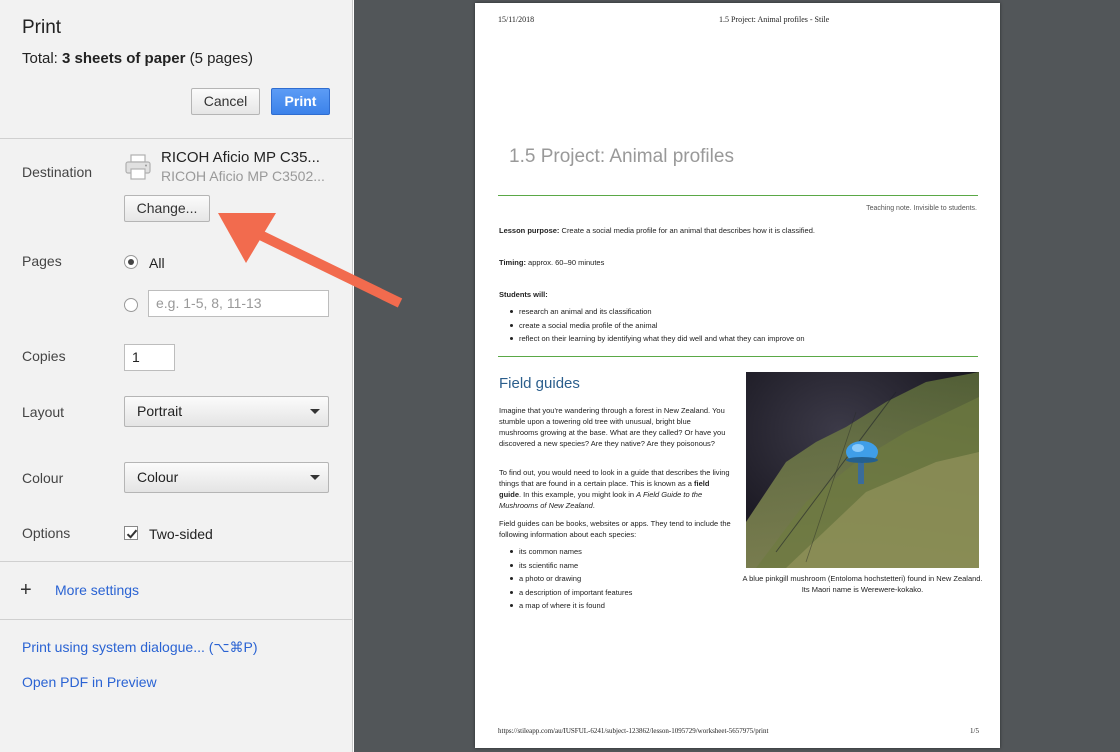 Image resolution: width=1120 pixels, height=752 pixels. Describe the element at coordinates (570, 567) in the screenshot. I see `list-item: its scientific name` at that location.